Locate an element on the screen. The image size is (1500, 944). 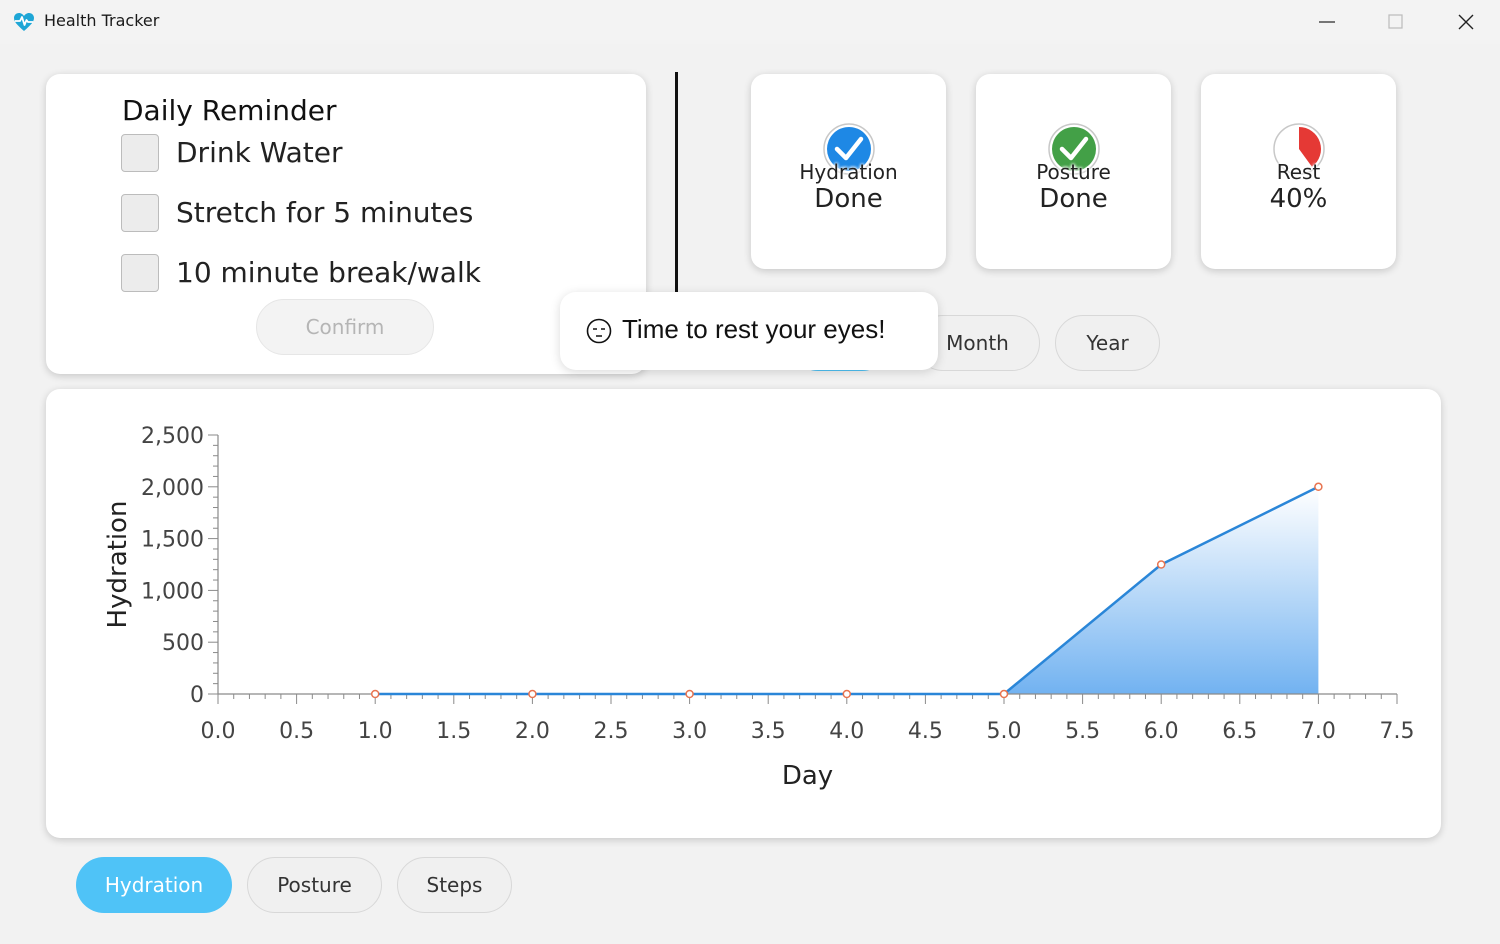
reminder-item-drink-water: Drink Water is located at coordinates (361, 154).